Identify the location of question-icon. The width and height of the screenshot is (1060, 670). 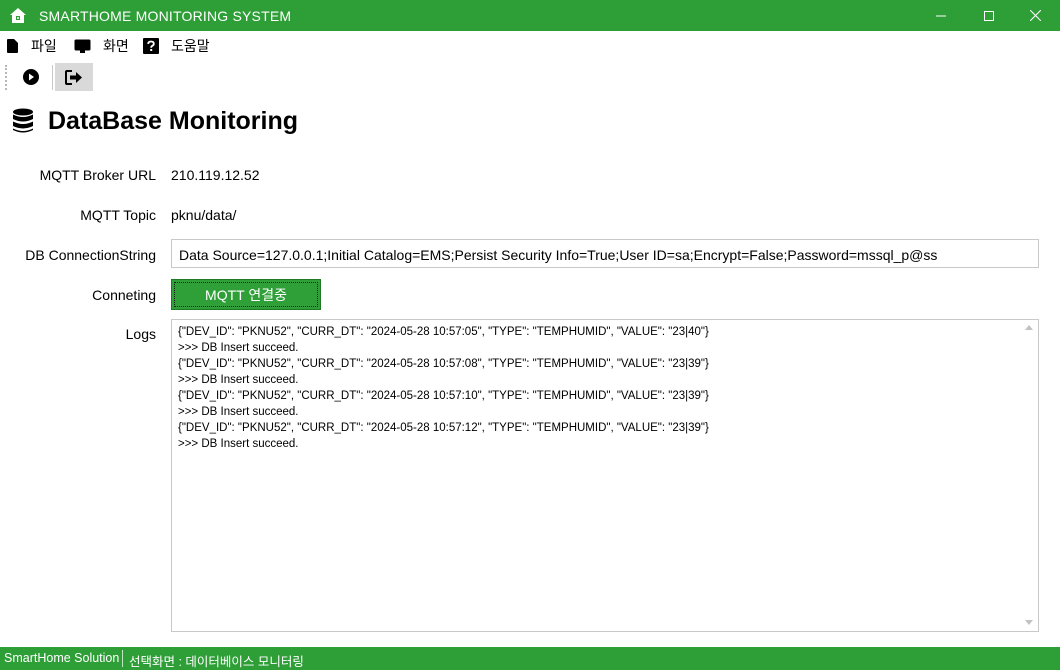
(151, 46).